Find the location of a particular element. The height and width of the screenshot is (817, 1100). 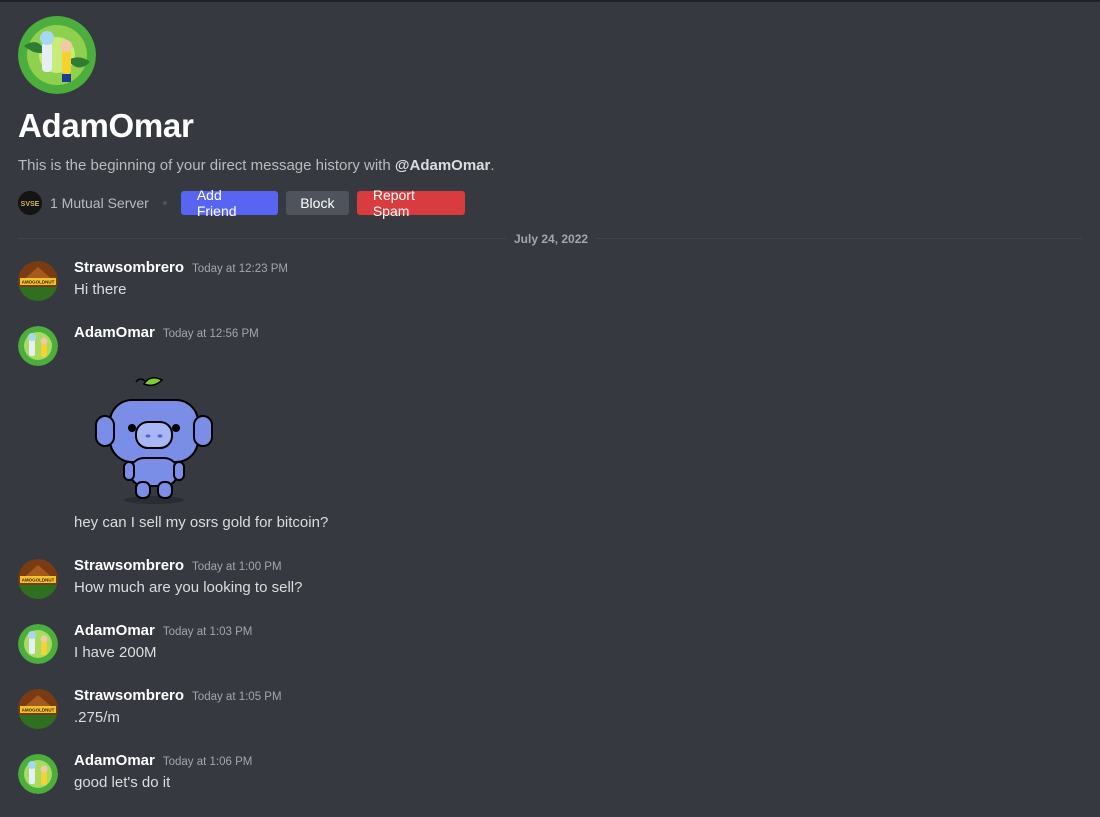

intro-handle: @AdamOmar is located at coordinates (442, 165).